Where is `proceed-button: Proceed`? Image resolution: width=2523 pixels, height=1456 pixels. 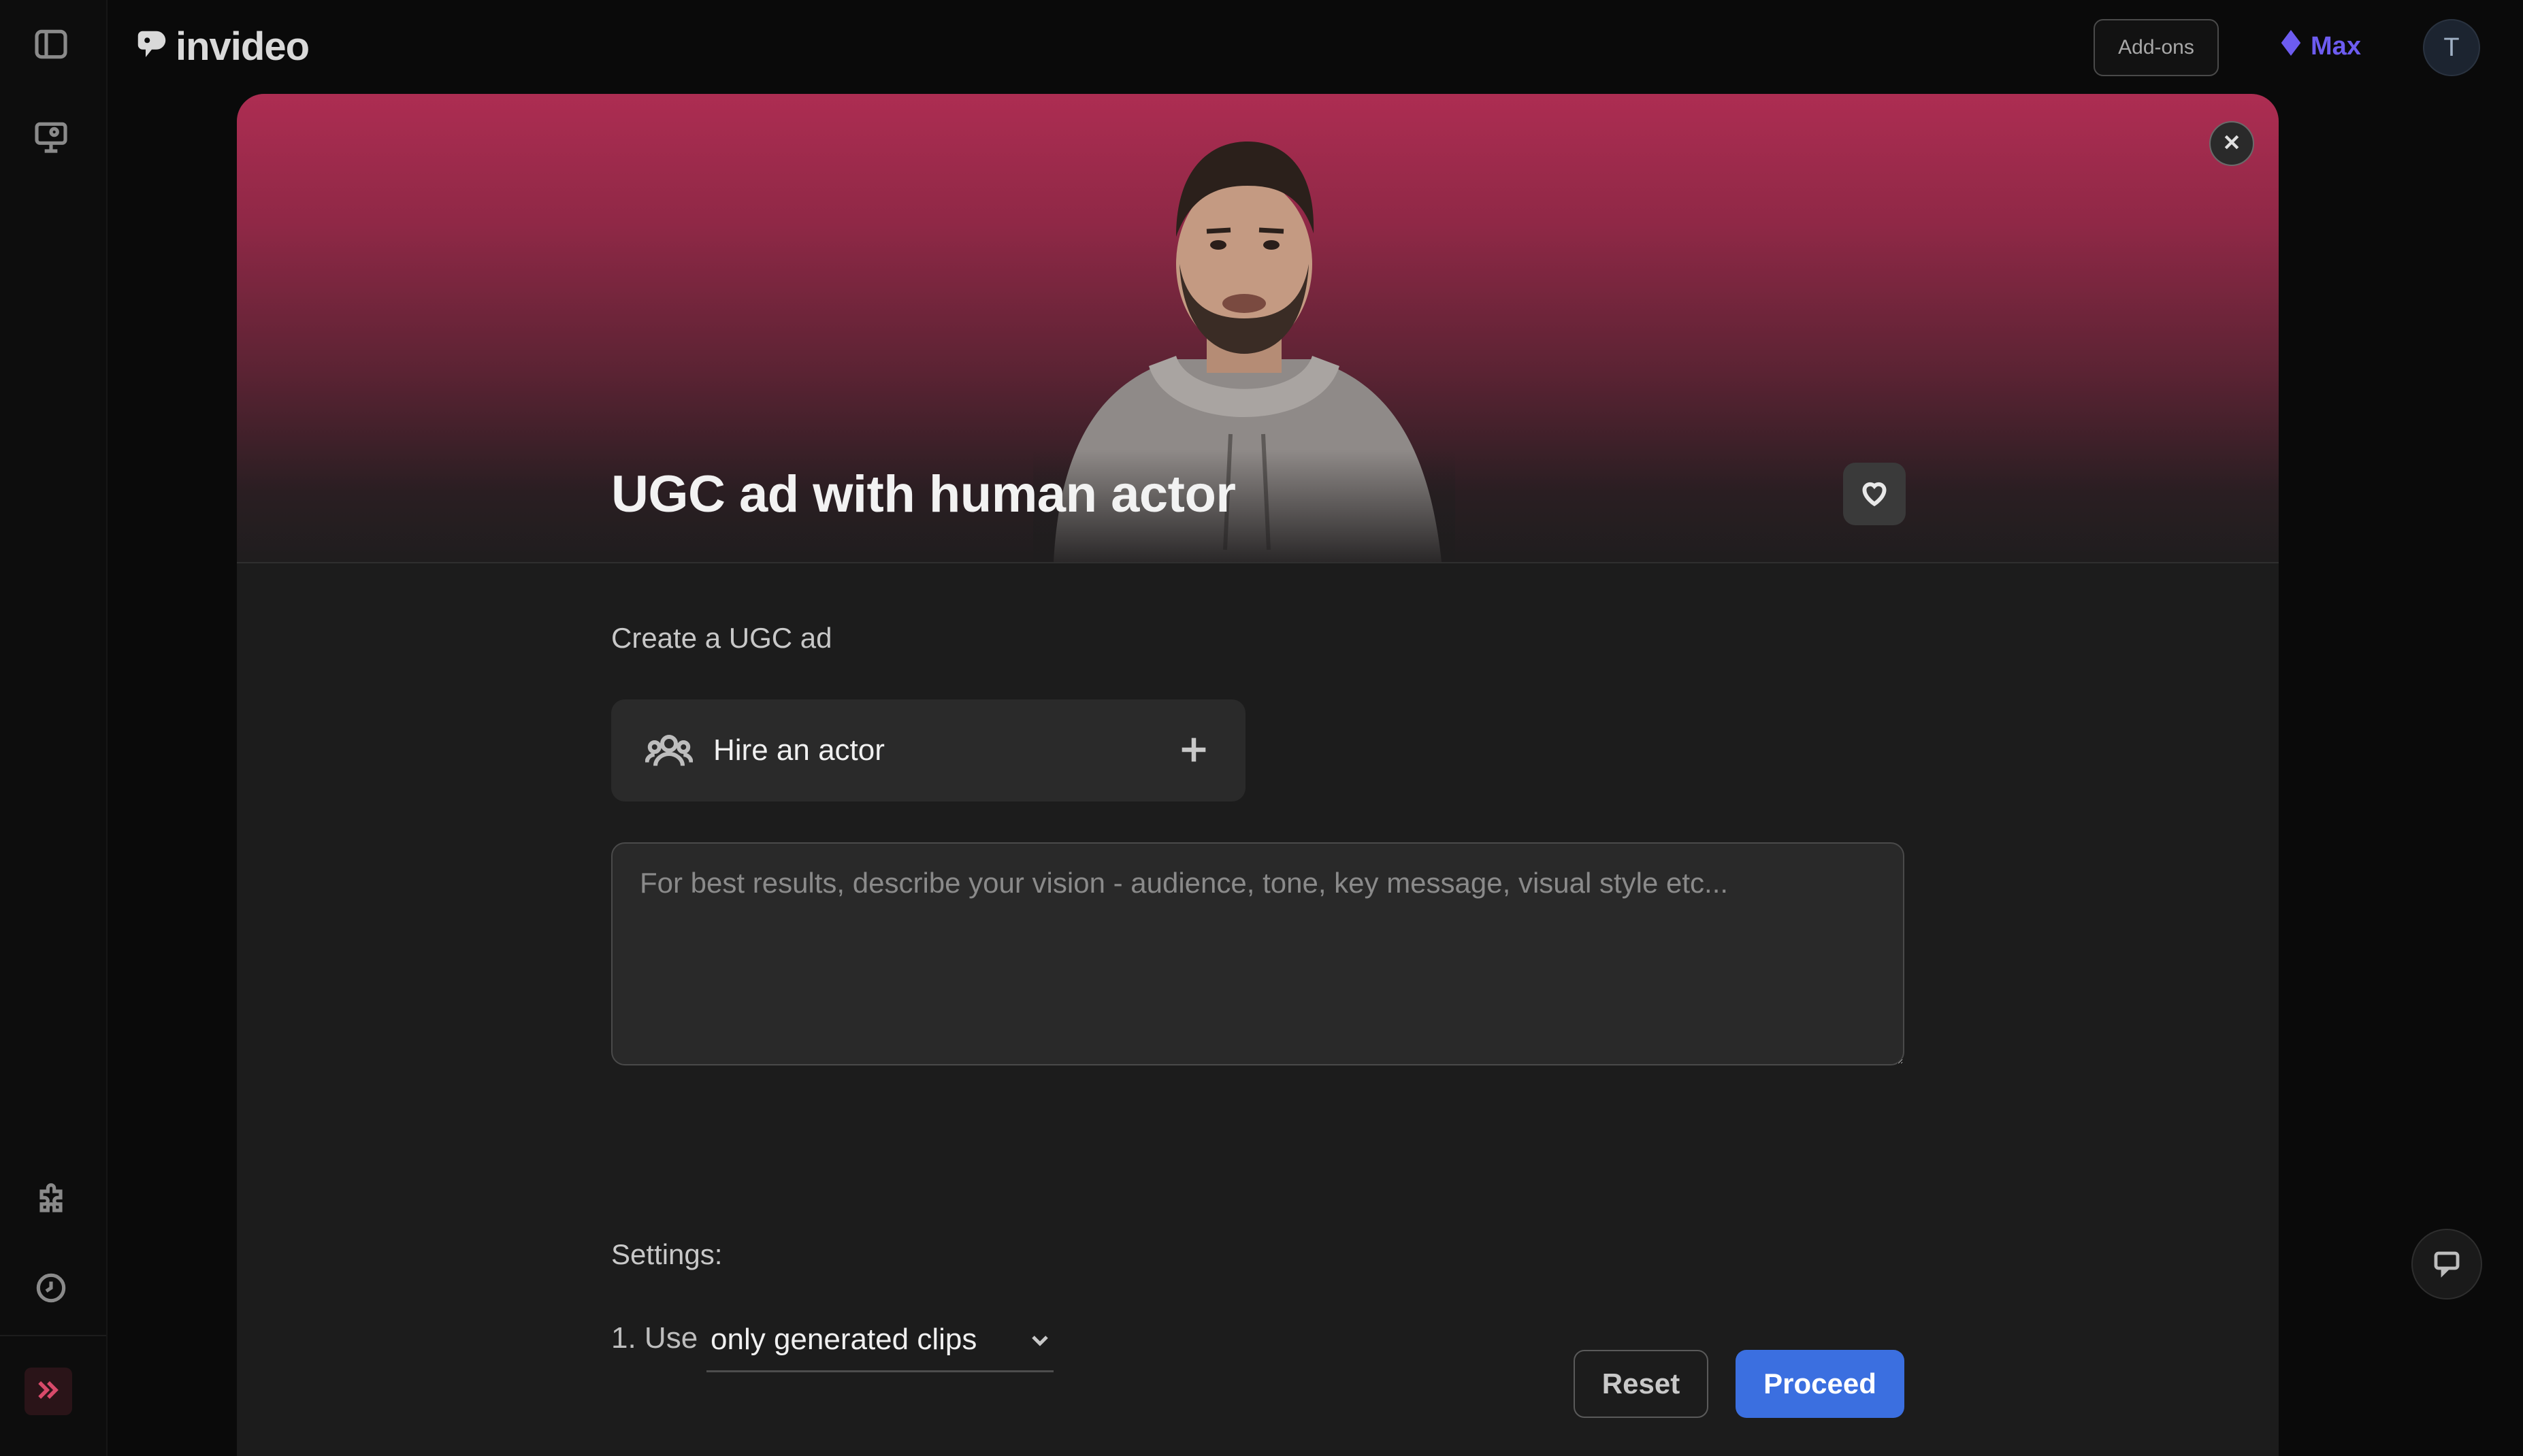
proceed-button: Proceed is located at coordinates (1820, 1384).